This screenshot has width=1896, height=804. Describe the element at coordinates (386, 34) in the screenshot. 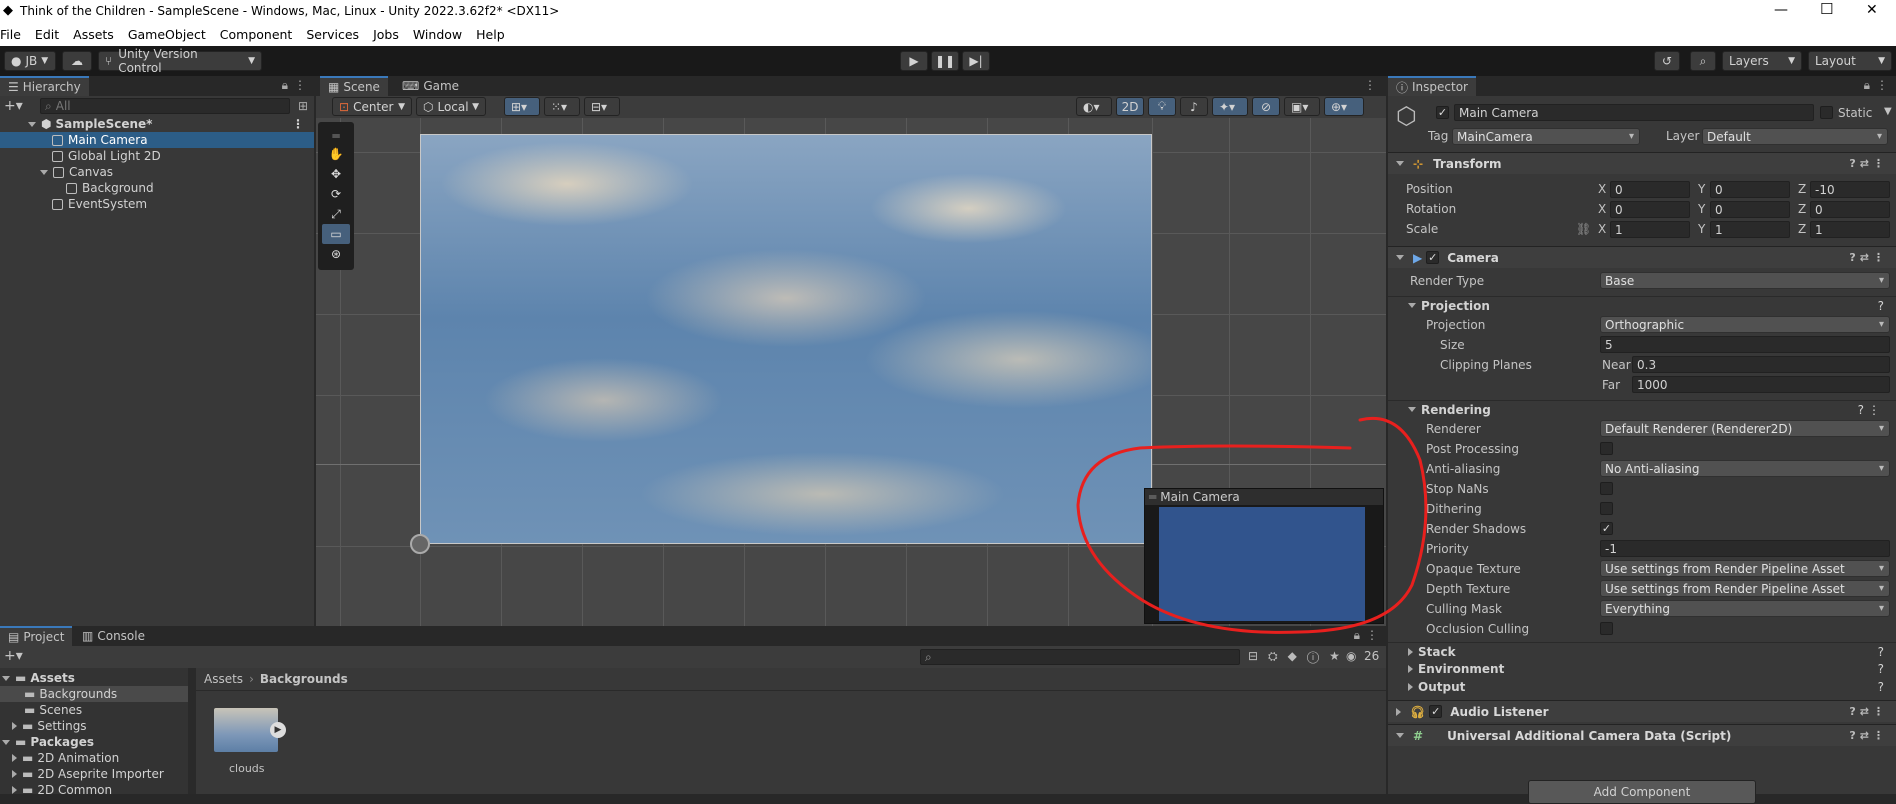

I see `menu-jobs: Jobs` at that location.